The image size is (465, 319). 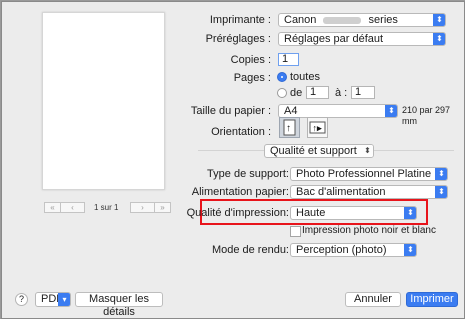 I want to click on printer-model-blurred, so click(x=342, y=20).